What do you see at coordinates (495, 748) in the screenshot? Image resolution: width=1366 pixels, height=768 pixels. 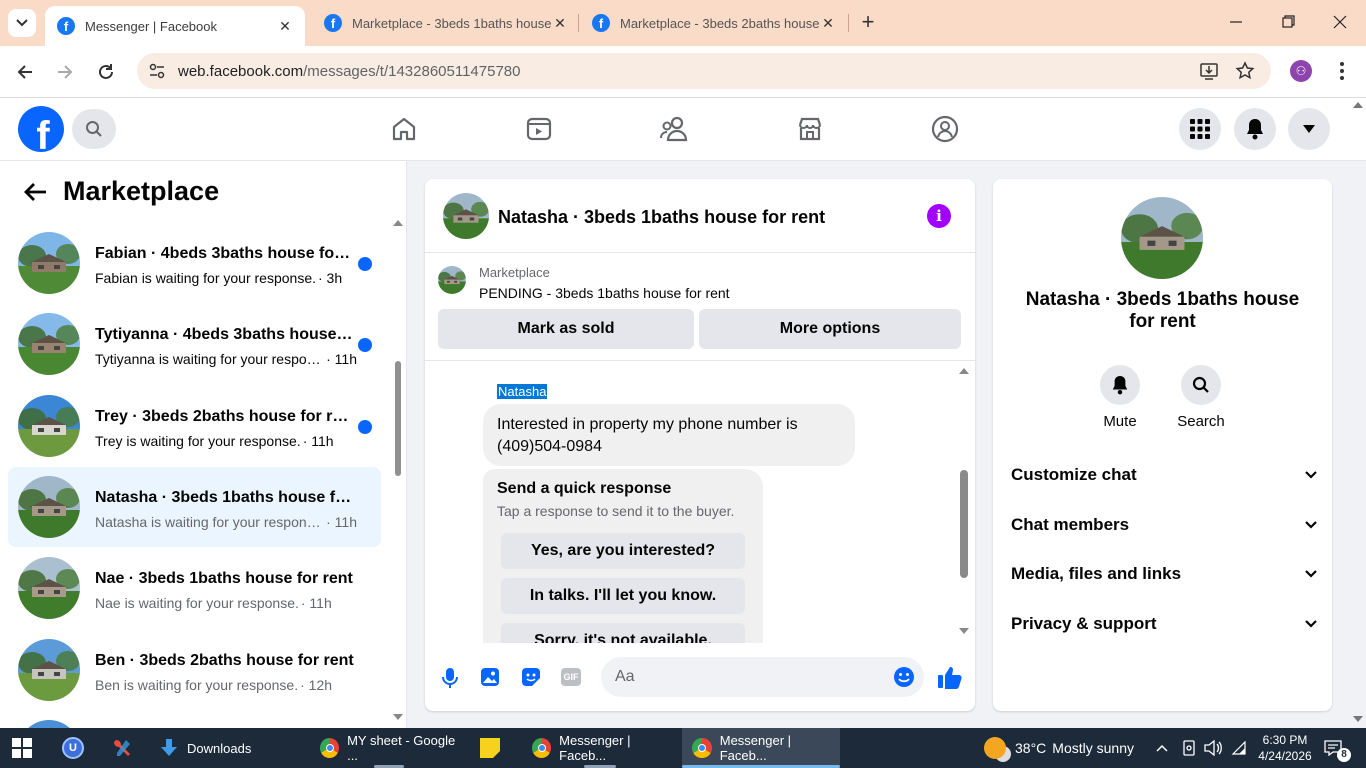 I see `sticky-notes-button` at bounding box center [495, 748].